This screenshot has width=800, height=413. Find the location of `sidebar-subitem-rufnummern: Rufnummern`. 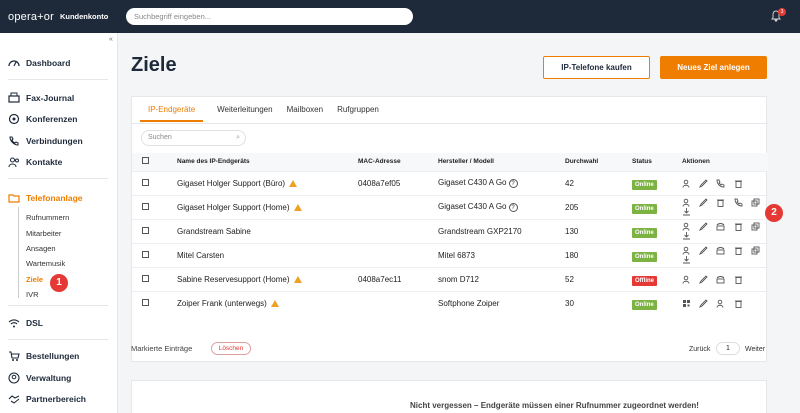

sidebar-subitem-rufnummern: Rufnummern is located at coordinates (47, 217).